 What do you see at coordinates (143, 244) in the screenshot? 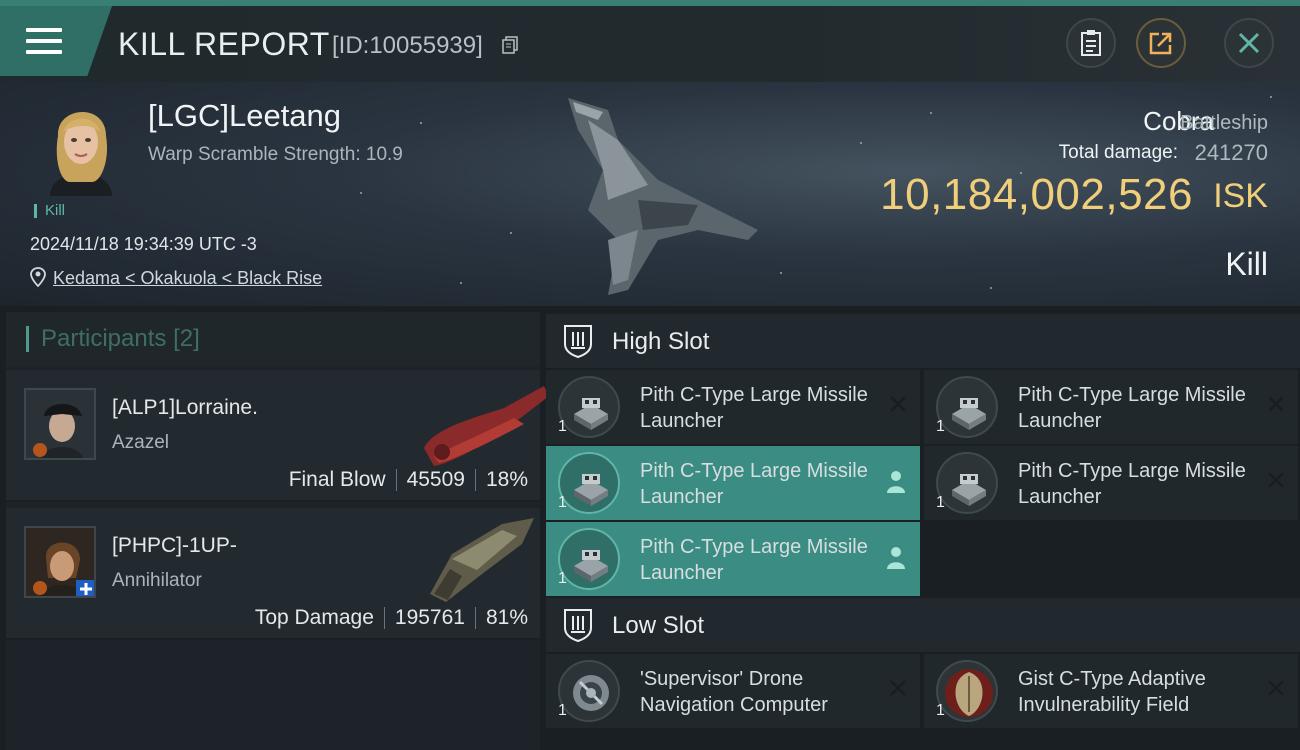
I see `kill-datetime: 2024/11/18 19:34:39 UTC -3` at bounding box center [143, 244].